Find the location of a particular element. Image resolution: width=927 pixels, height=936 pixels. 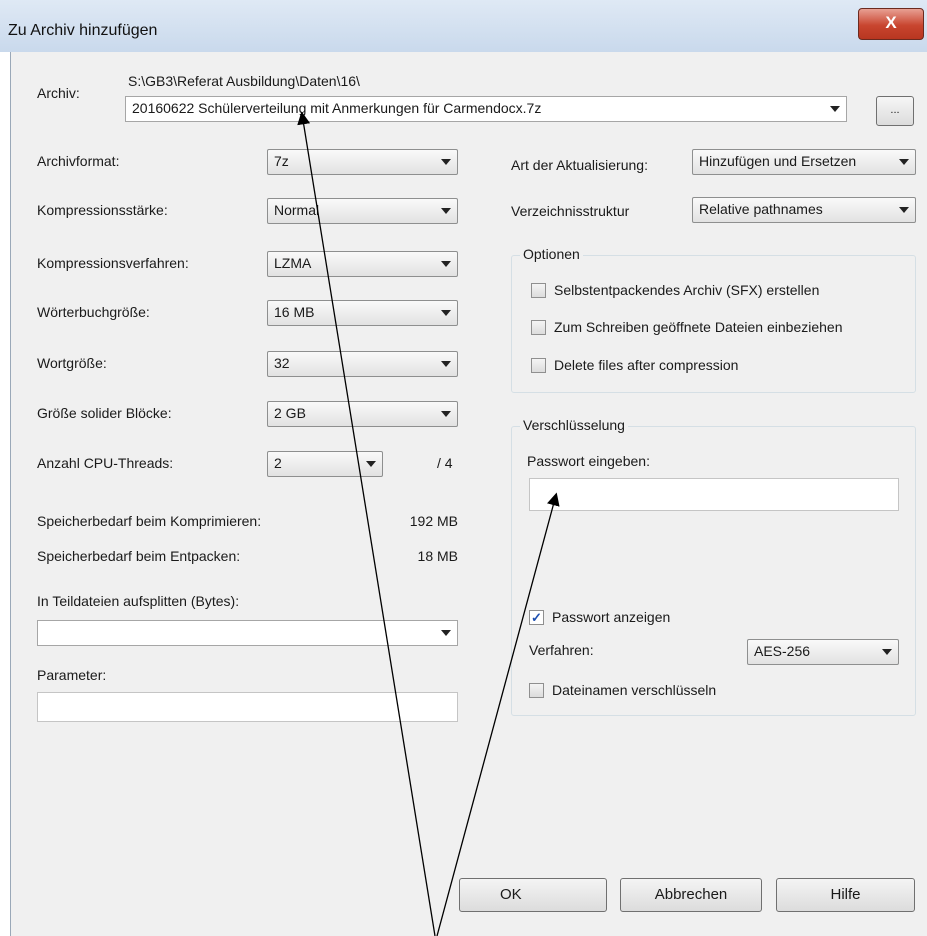

arrow-to-filename is located at coordinates (366, 523).